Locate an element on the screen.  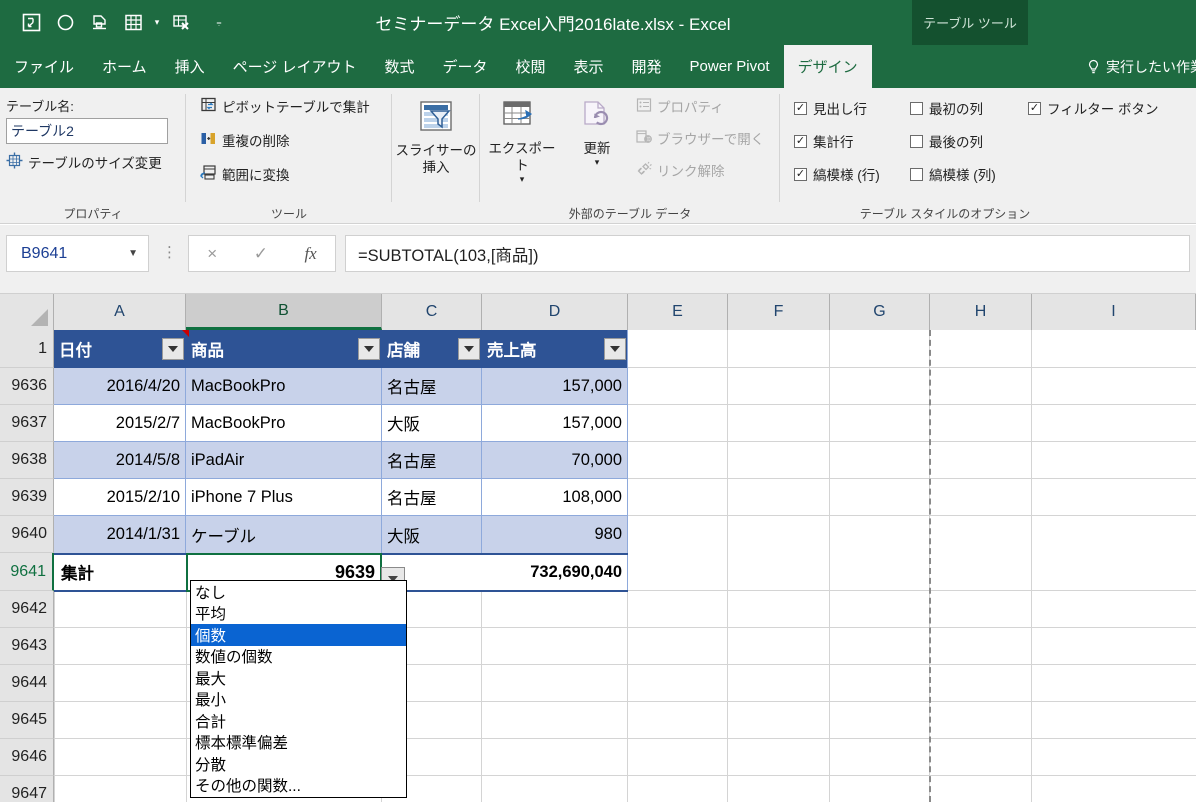
checkbox-first-column: 最初の列 is located at coordinates (946, 108).